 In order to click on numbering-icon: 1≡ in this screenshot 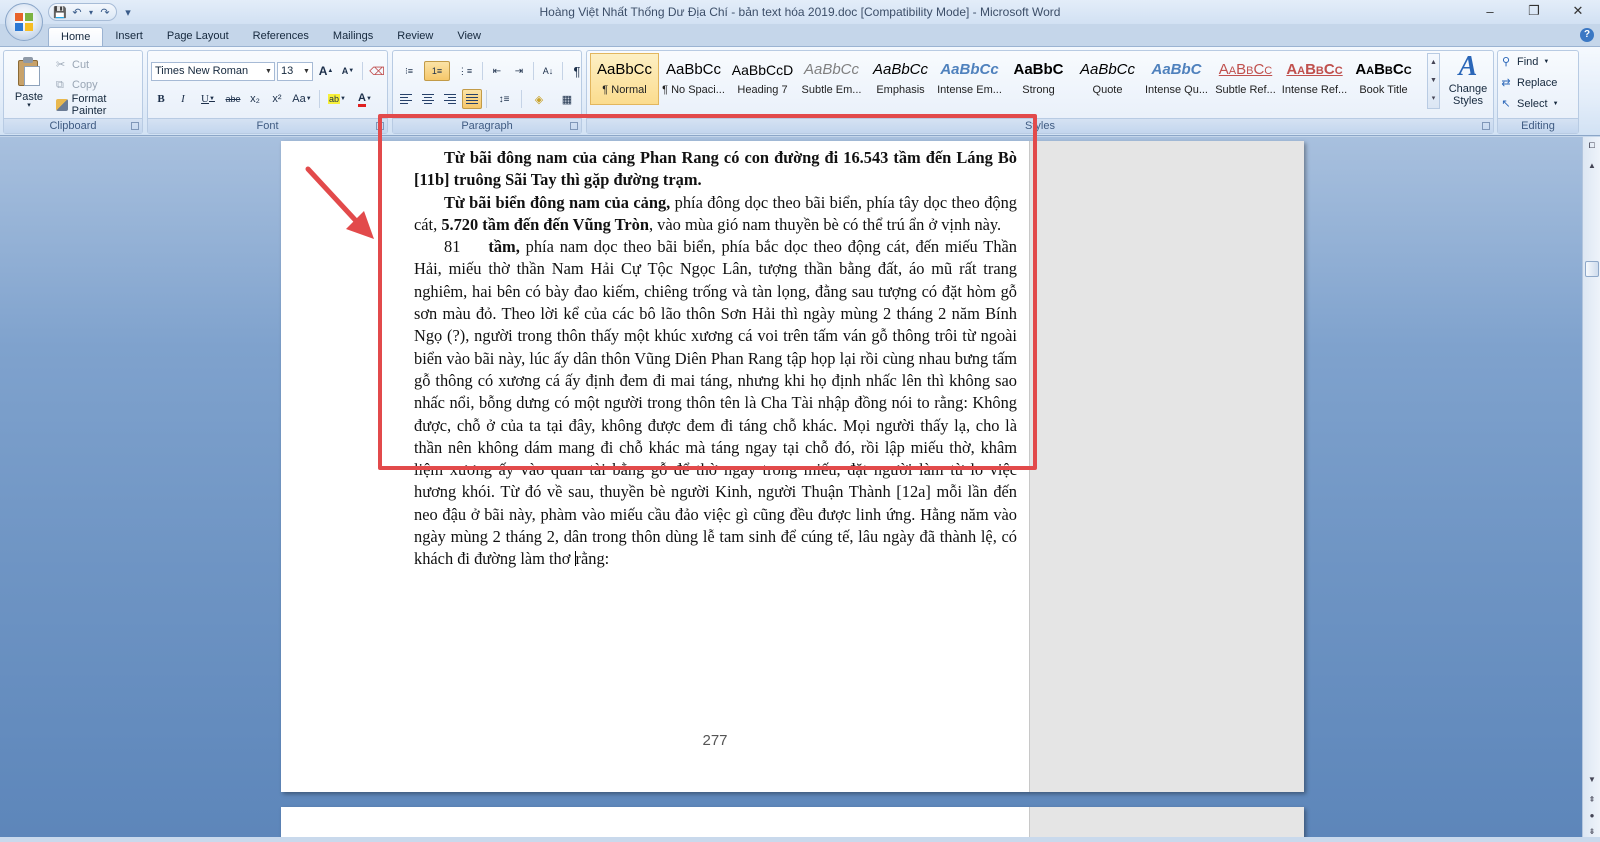, I will do `click(437, 71)`.